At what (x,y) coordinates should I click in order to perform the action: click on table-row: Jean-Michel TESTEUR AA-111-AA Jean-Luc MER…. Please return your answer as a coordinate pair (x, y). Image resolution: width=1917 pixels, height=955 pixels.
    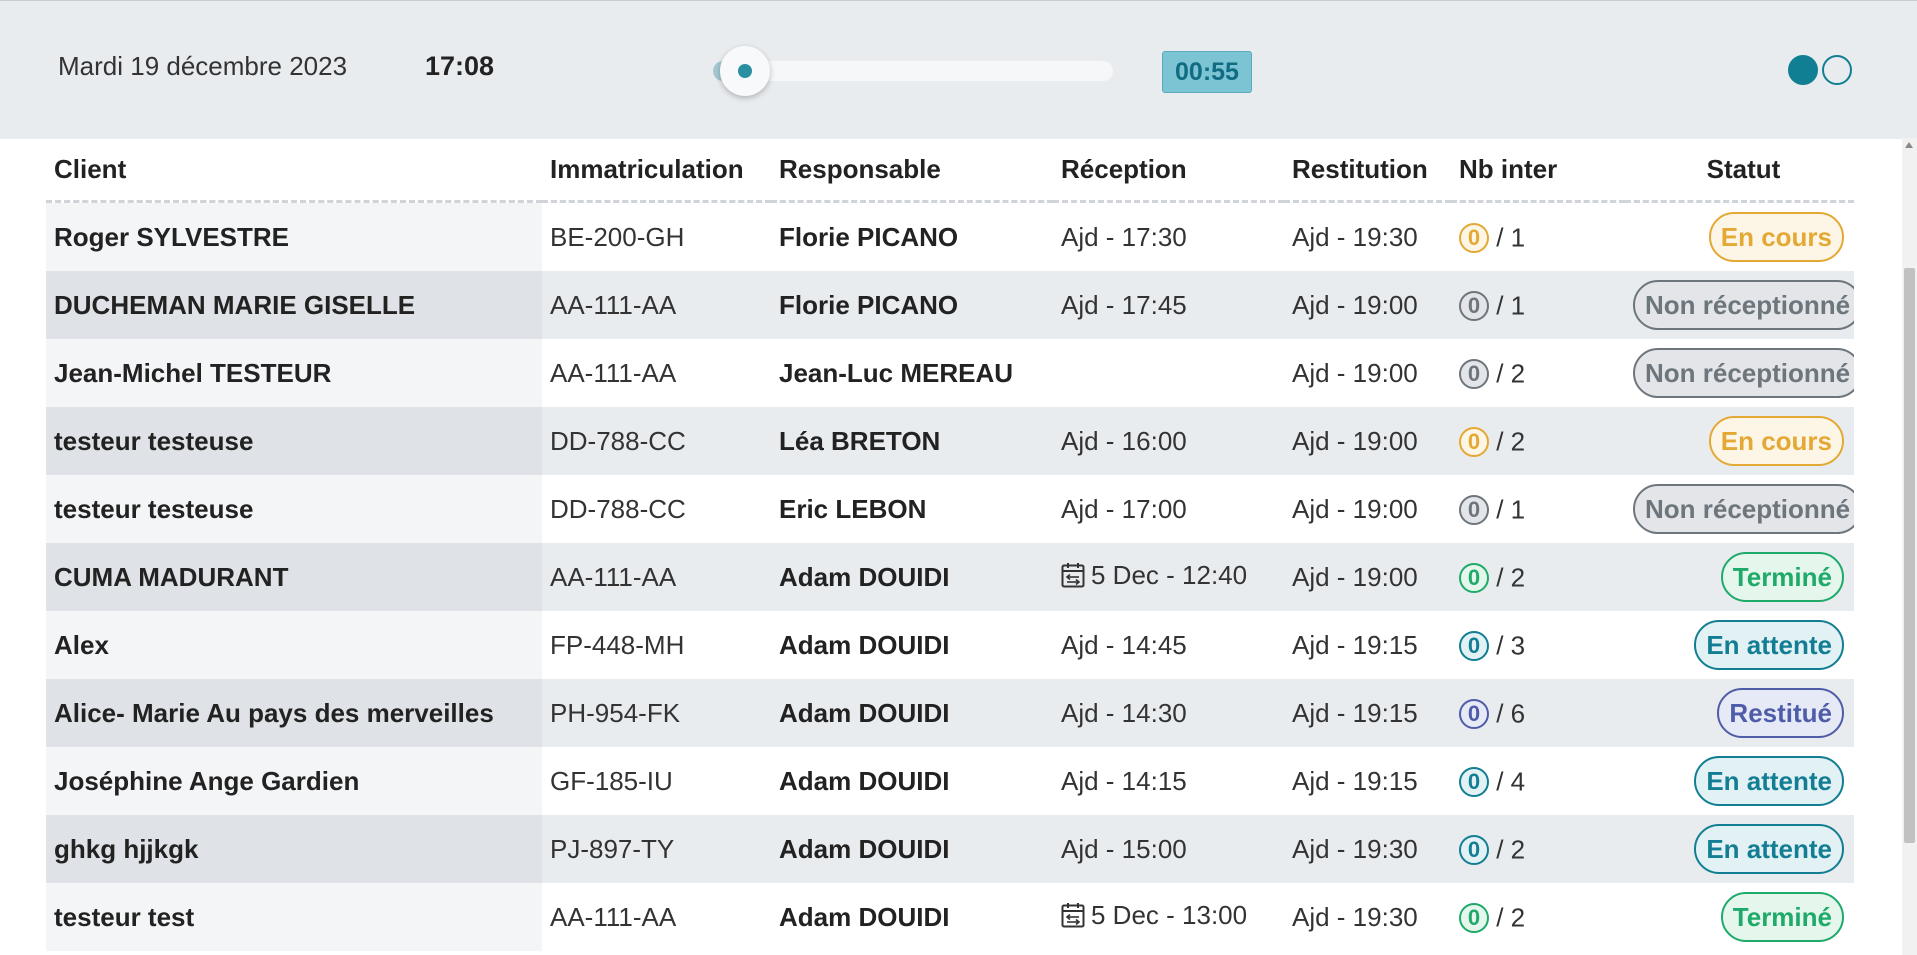
    Looking at the image, I should click on (950, 373).